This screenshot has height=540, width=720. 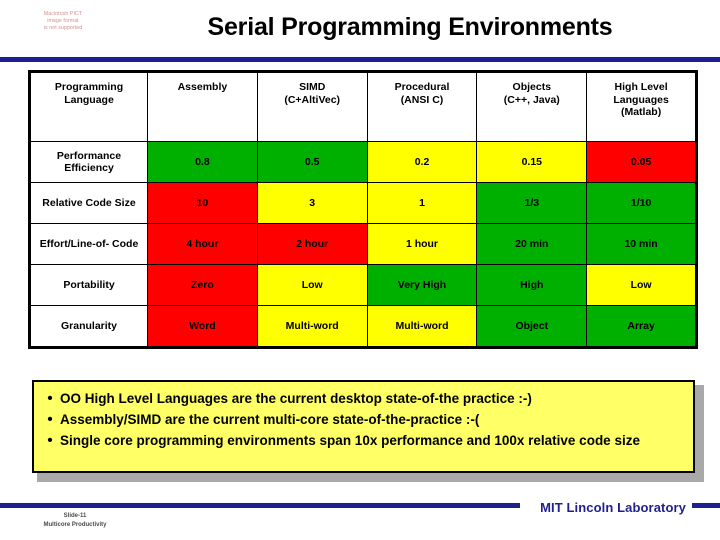 What do you see at coordinates (422, 285) in the screenshot?
I see `cell-portability-procedural: Very High` at bounding box center [422, 285].